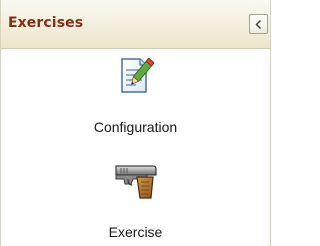 Image resolution: width=320 pixels, height=246 pixels. I want to click on panel-title: Exercises, so click(46, 23).